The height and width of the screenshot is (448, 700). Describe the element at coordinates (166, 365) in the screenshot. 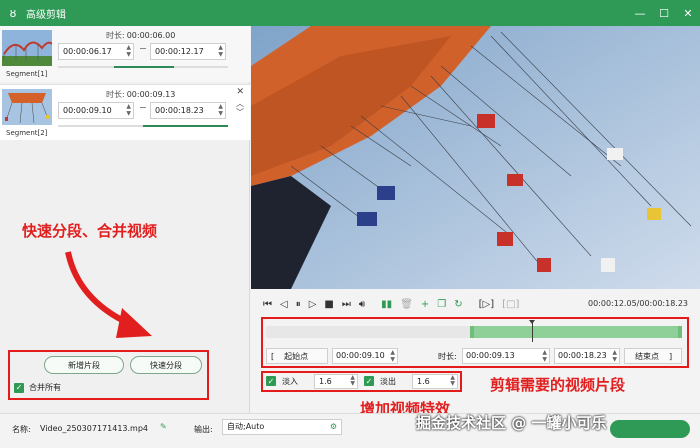

I see `quick-split-button: 快速分段` at that location.